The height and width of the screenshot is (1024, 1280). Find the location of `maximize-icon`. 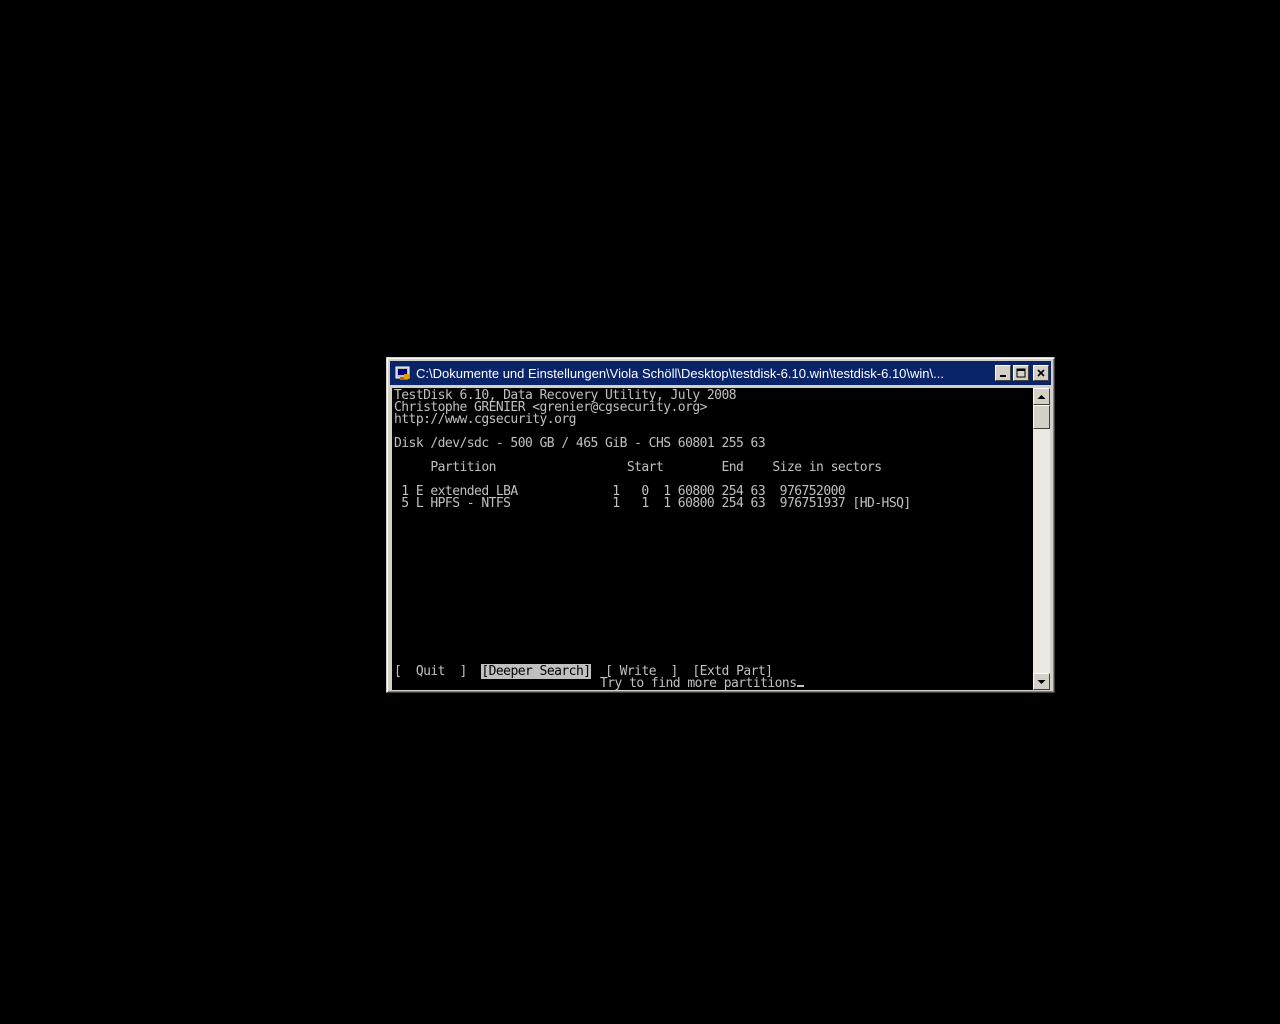

maximize-icon is located at coordinates (1021, 373).